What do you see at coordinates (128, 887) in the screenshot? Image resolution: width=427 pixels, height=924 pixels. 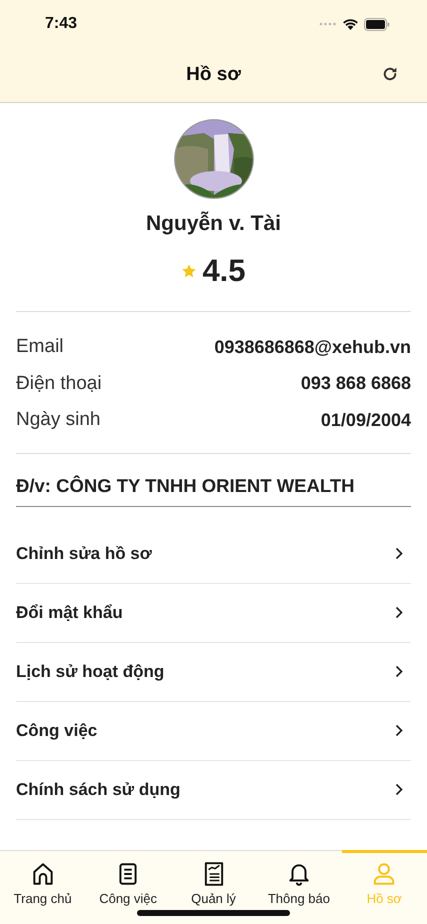 I see `tab: Công việc` at bounding box center [128, 887].